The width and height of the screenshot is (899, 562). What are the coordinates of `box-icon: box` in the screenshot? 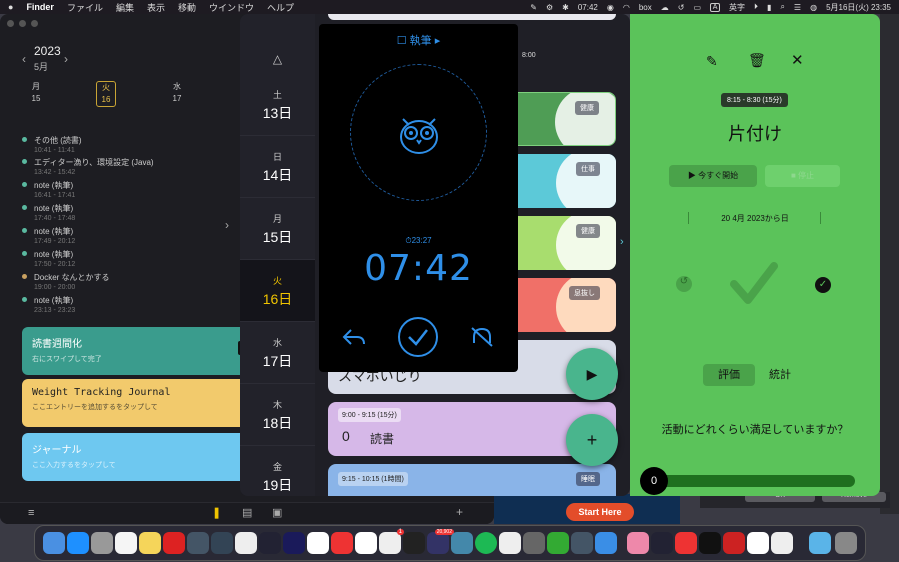 It's located at (645, 7).